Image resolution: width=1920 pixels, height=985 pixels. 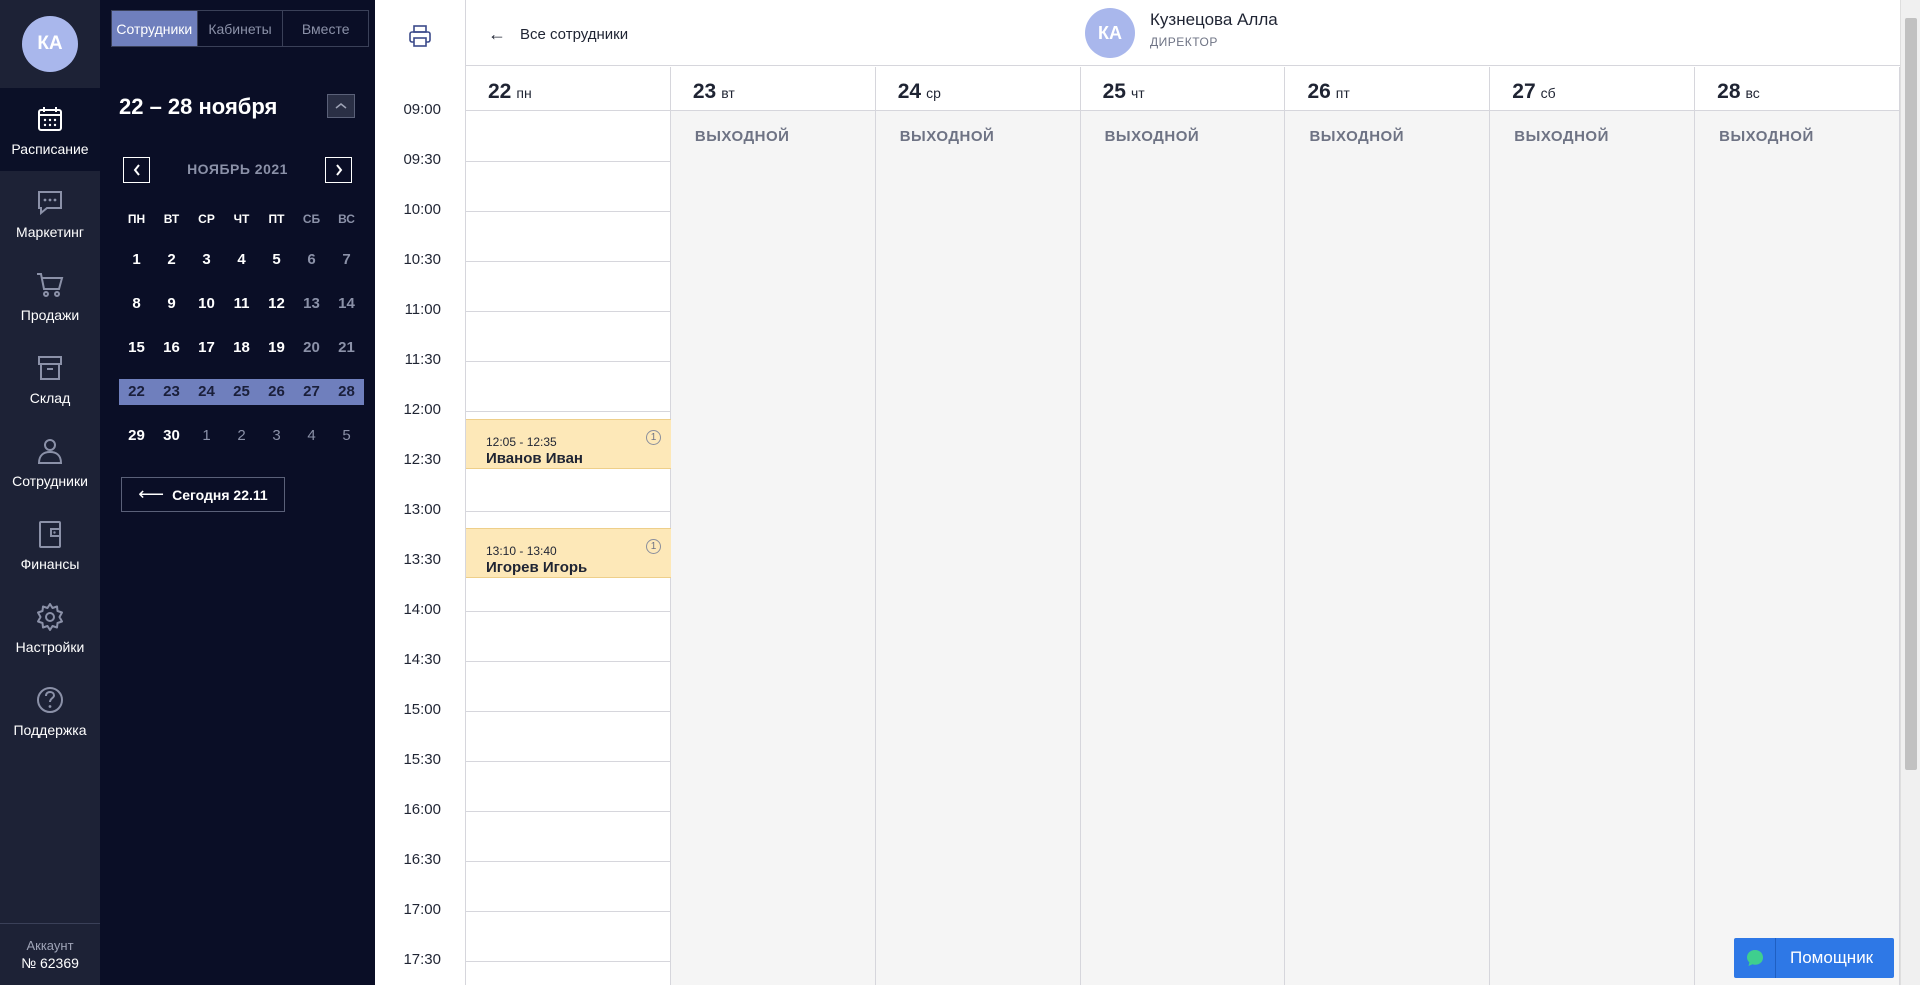 What do you see at coordinates (276, 392) in the screenshot?
I see `calendar-day: 26` at bounding box center [276, 392].